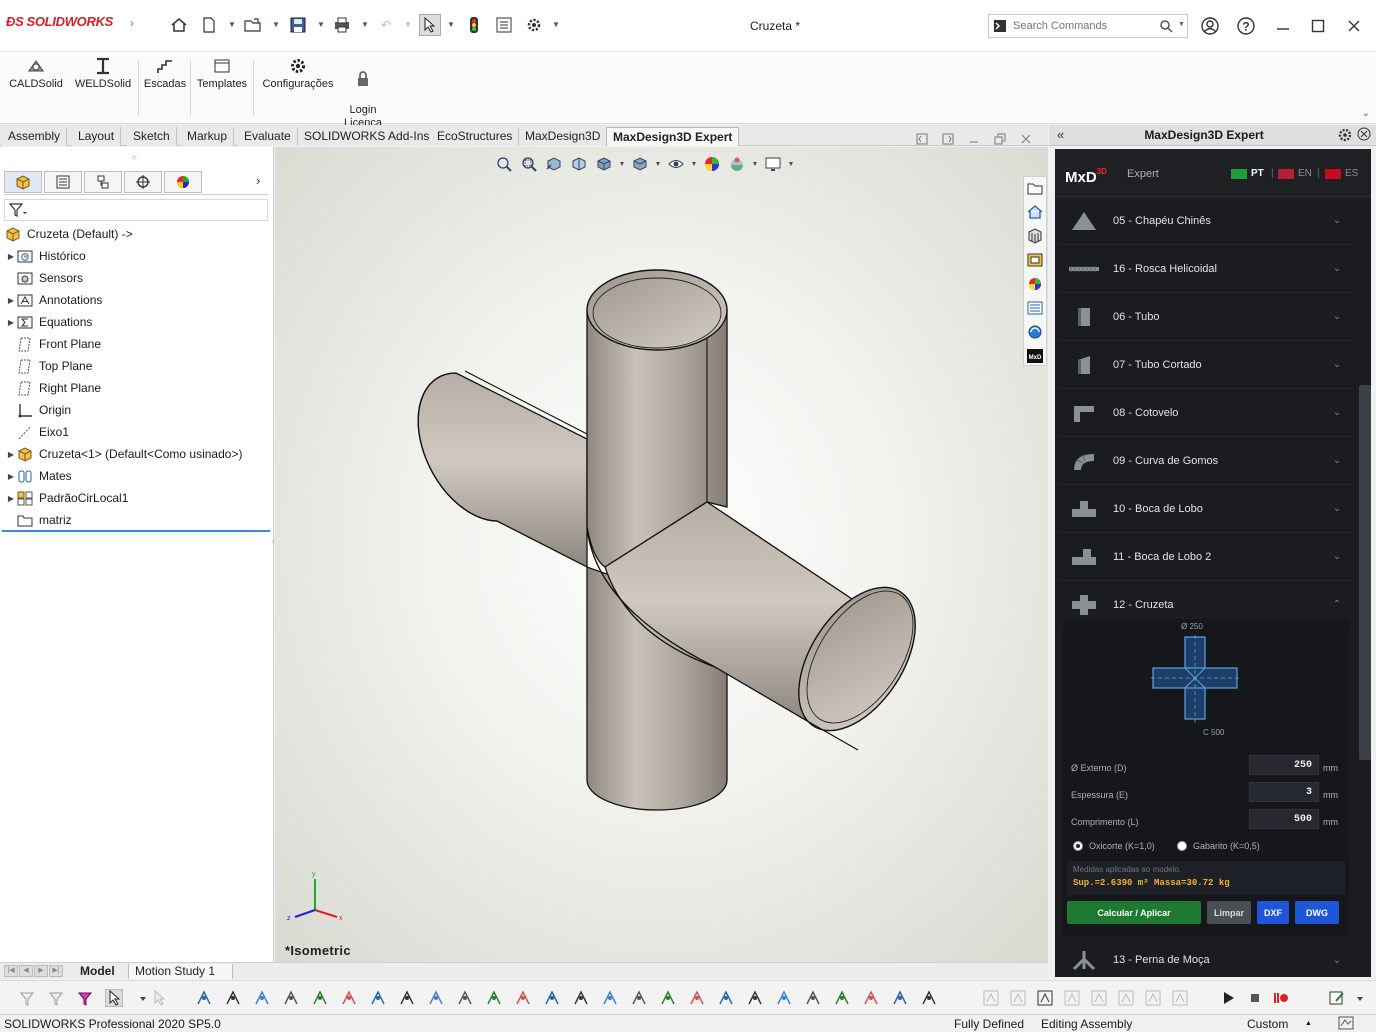  I want to click on gabarito-radio: Gabarito (K=0,5), so click(1218, 846).